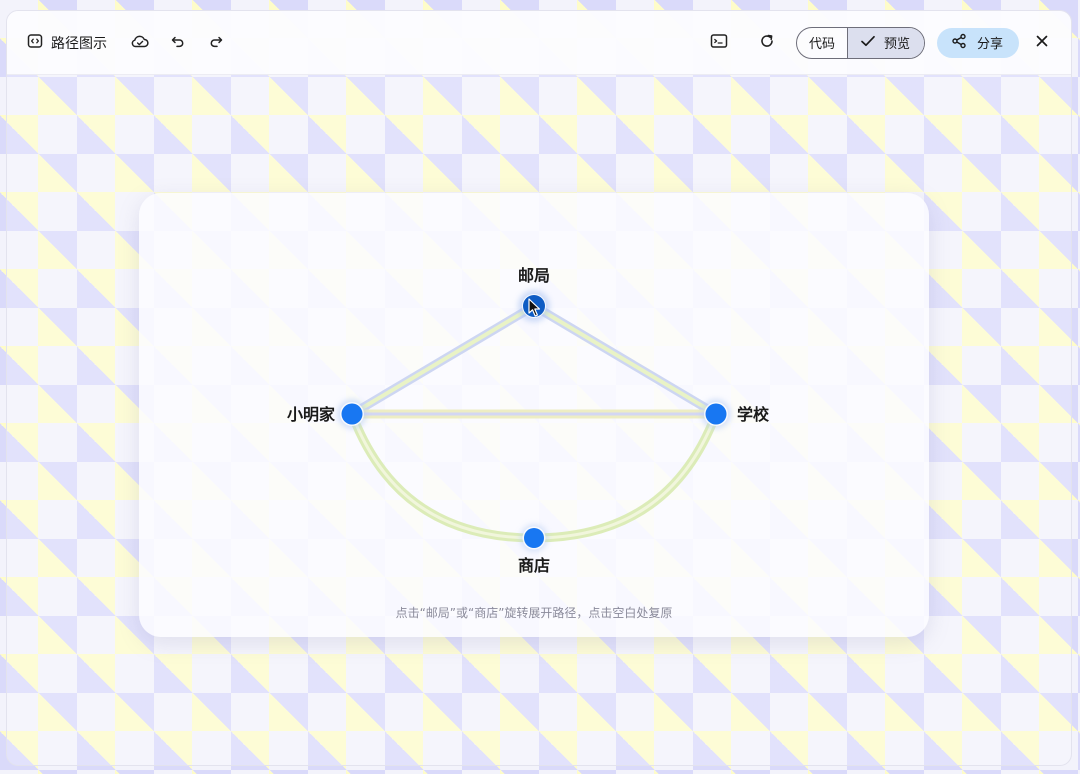 This screenshot has height=774, width=1080. What do you see at coordinates (311, 414) in the screenshot?
I see `home-label: 小明家` at bounding box center [311, 414].